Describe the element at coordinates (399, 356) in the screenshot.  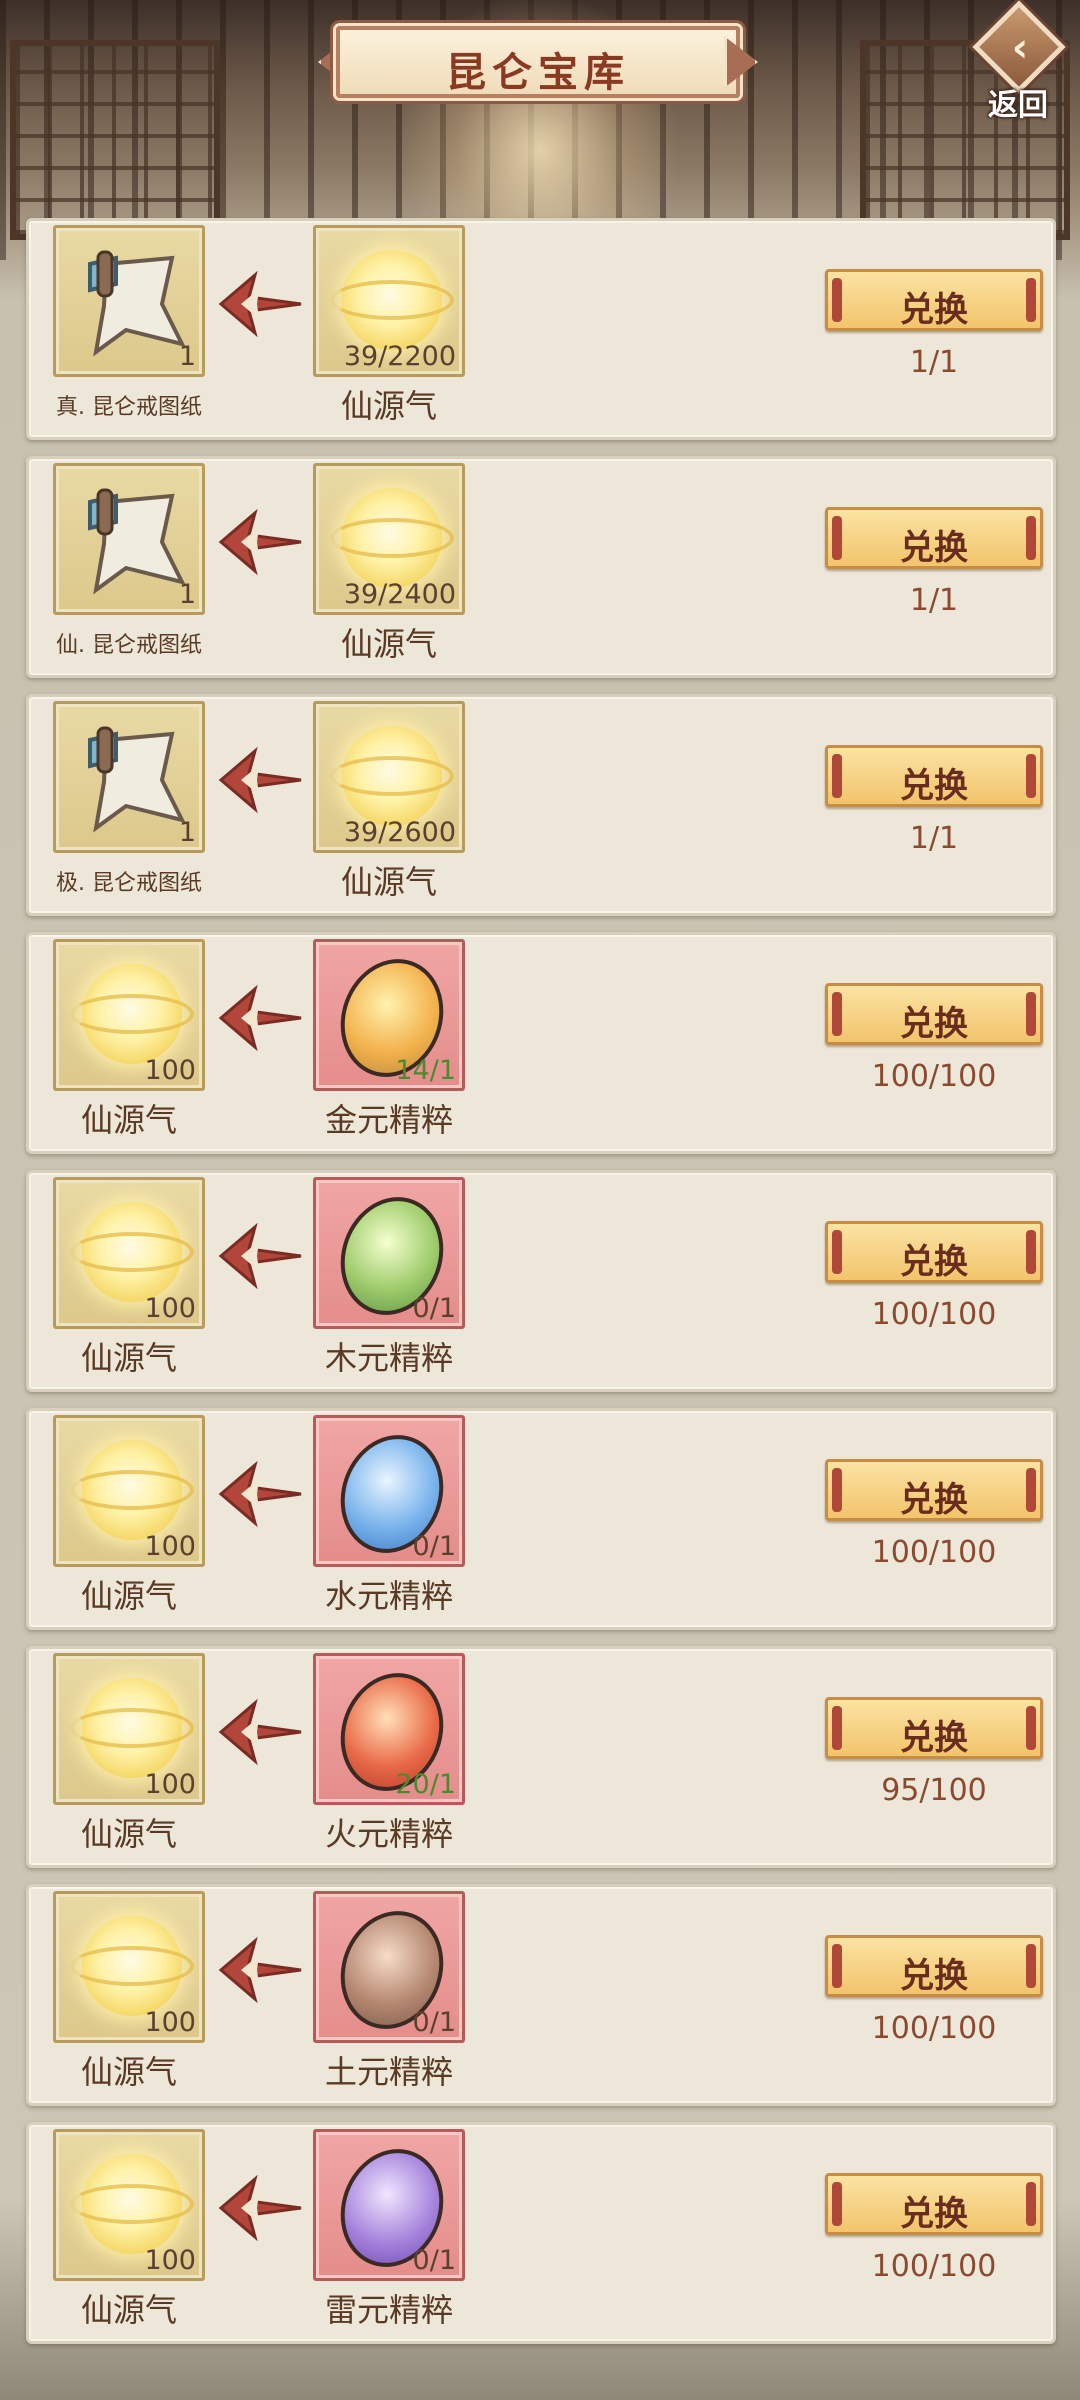
I see `cost-count: 39/2200` at that location.